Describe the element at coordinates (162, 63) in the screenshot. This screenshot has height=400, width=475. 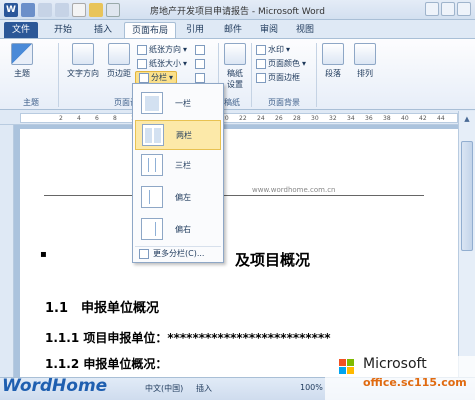
I see `size-button: 纸张大小 ▾` at that location.